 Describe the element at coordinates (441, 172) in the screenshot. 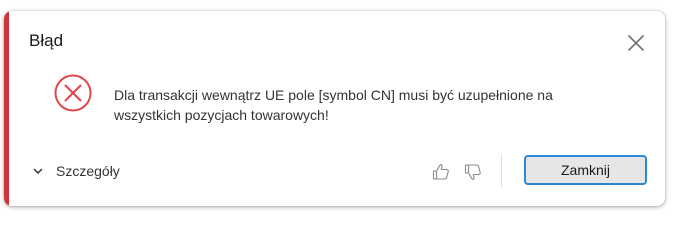

I see `thumbs-up-icon` at that location.